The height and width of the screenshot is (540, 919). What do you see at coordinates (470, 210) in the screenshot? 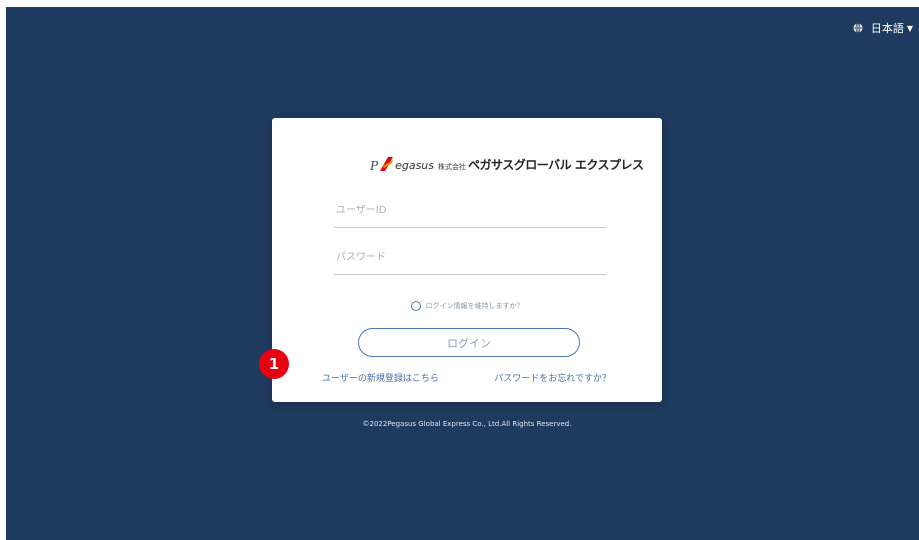
I see `userid-input` at bounding box center [470, 210].